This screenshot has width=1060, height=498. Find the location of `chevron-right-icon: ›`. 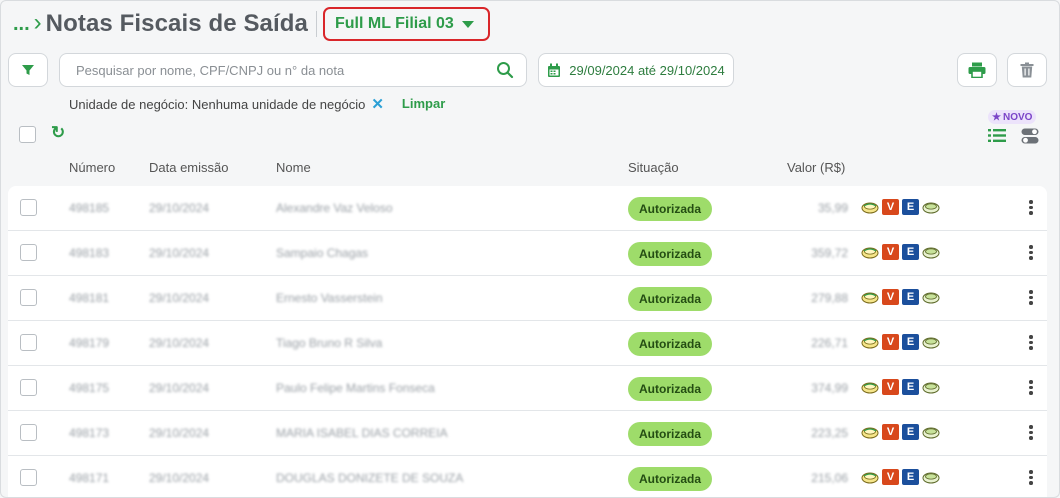

chevron-right-icon: › is located at coordinates (37, 22).